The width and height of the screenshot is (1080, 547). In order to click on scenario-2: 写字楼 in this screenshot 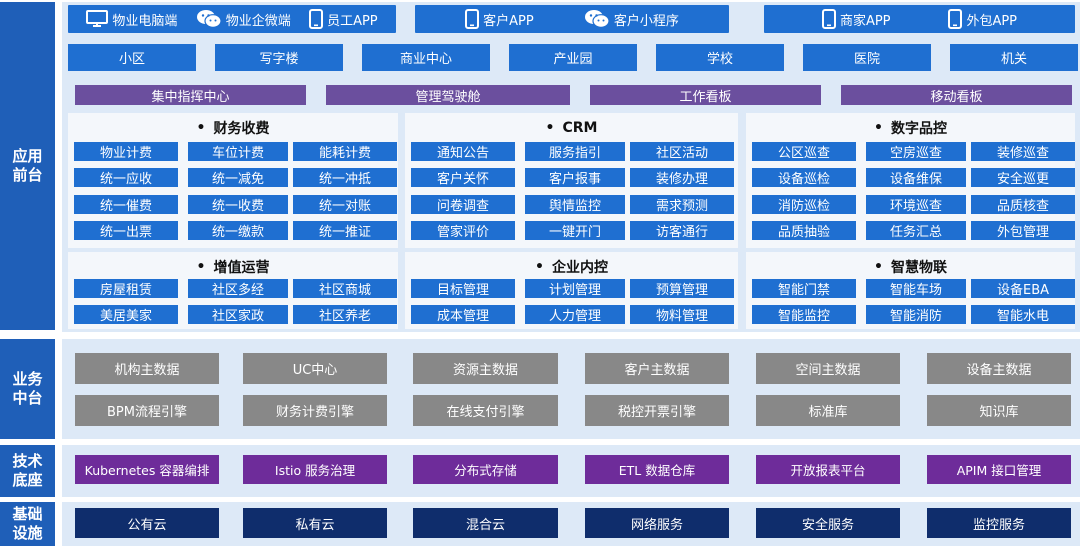, I will do `click(279, 57)`.